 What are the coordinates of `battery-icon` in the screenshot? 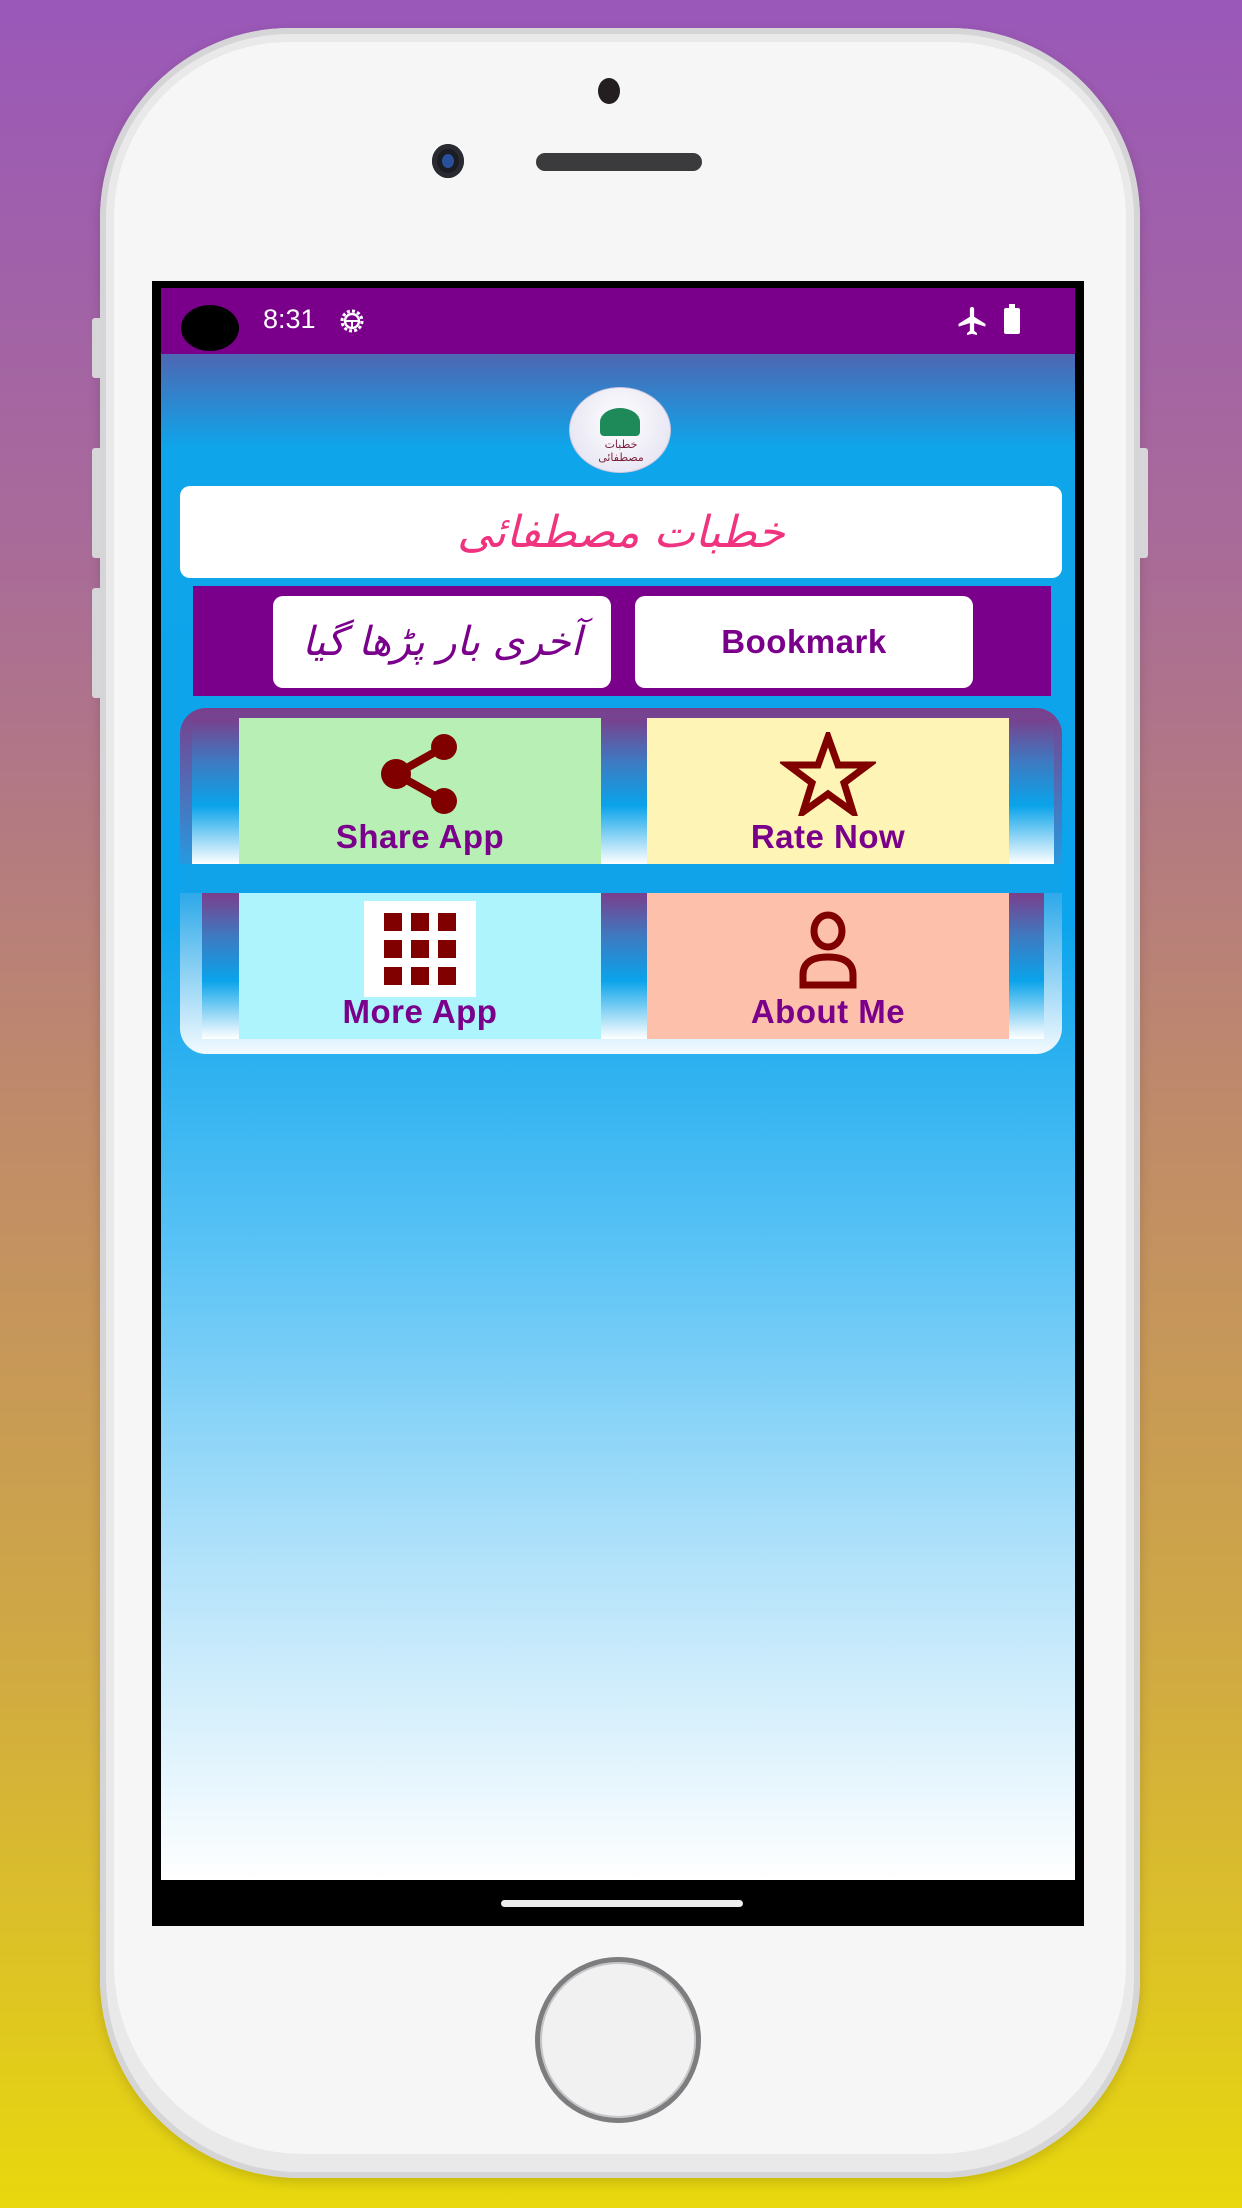 It's located at (1012, 319).